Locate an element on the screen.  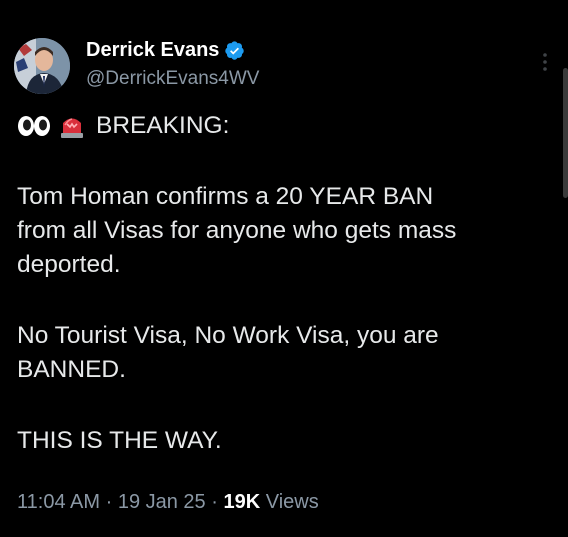
paragraph-1-line-2: from all Visas for anyone who gets mass is located at coordinates (237, 230).